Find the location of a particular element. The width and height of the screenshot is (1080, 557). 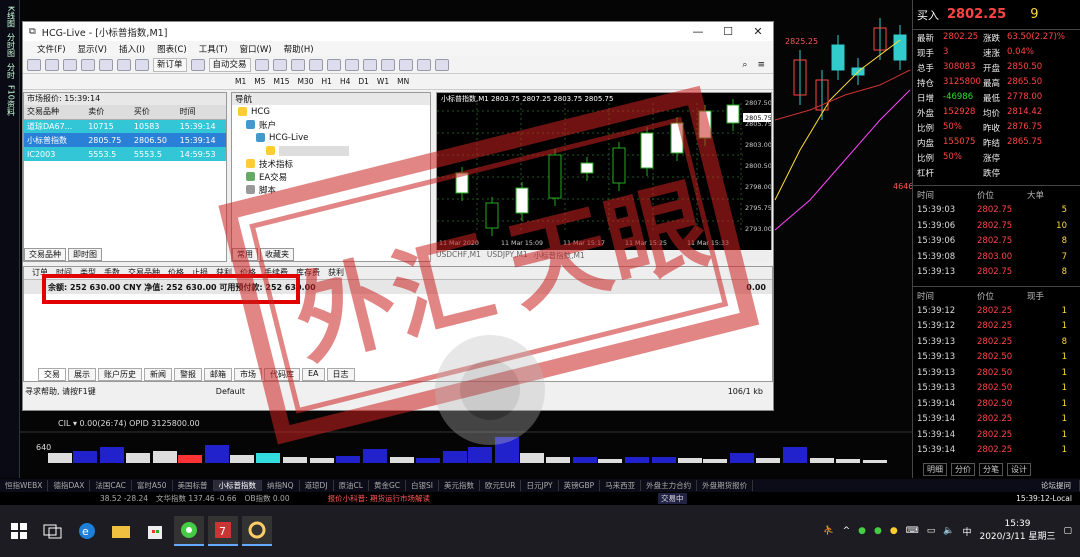

nav-item-accounts: 账户 is located at coordinates (331, 124).